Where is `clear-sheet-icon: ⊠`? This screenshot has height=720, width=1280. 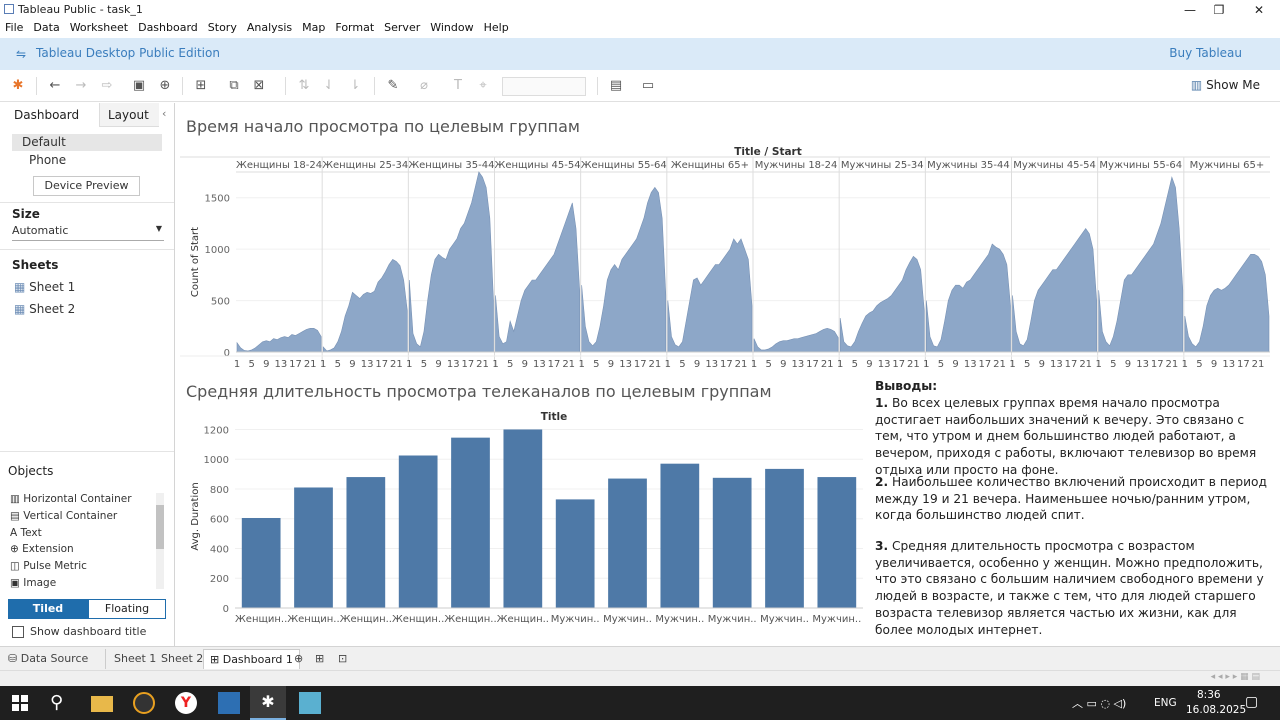 clear-sheet-icon: ⊠ is located at coordinates (259, 86).